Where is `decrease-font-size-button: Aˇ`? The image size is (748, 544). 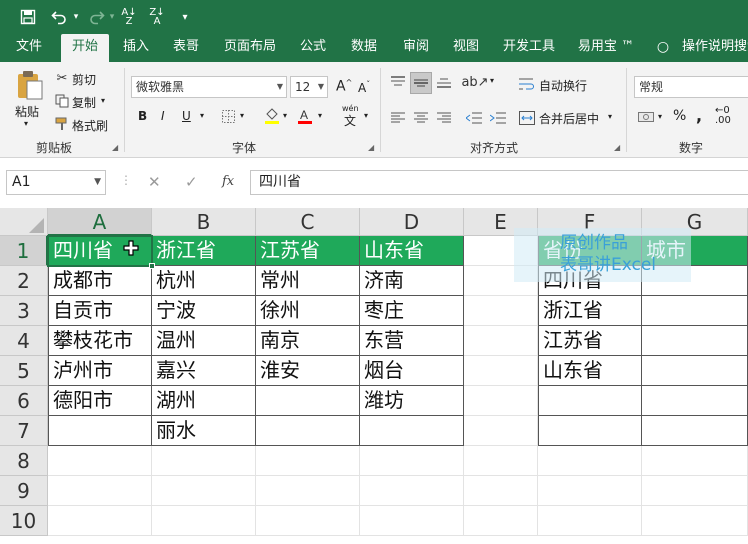
decrease-font-size-button: Aˇ is located at coordinates (364, 87).